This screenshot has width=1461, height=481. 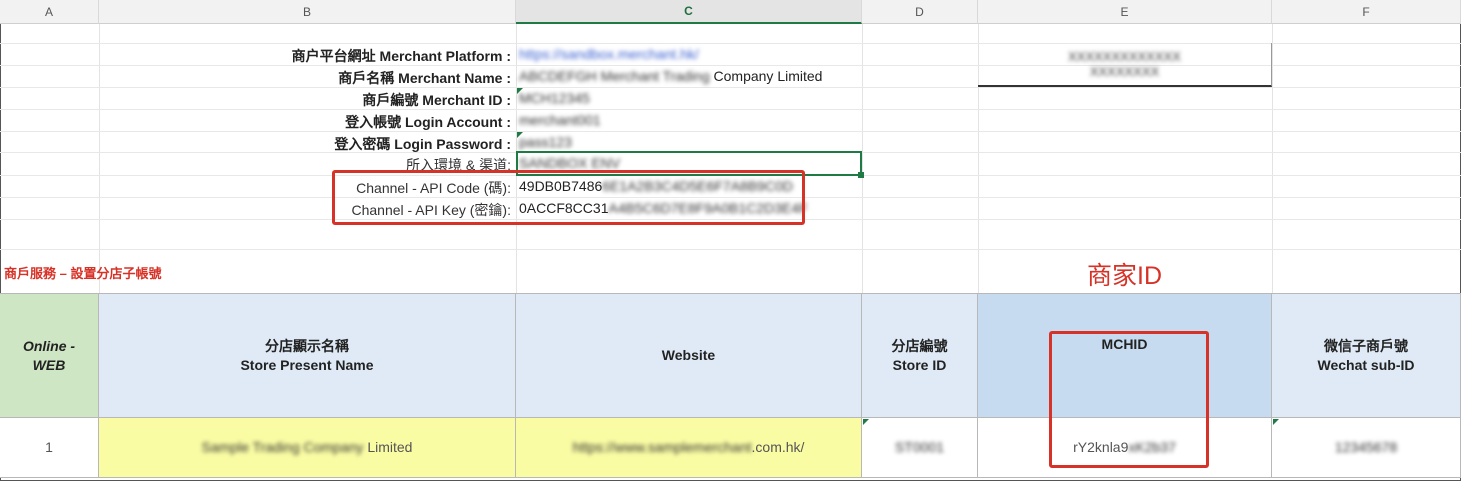 I want to click on merchant-platform-value: https://sandbox.merchant.hk/, so click(x=609, y=54).